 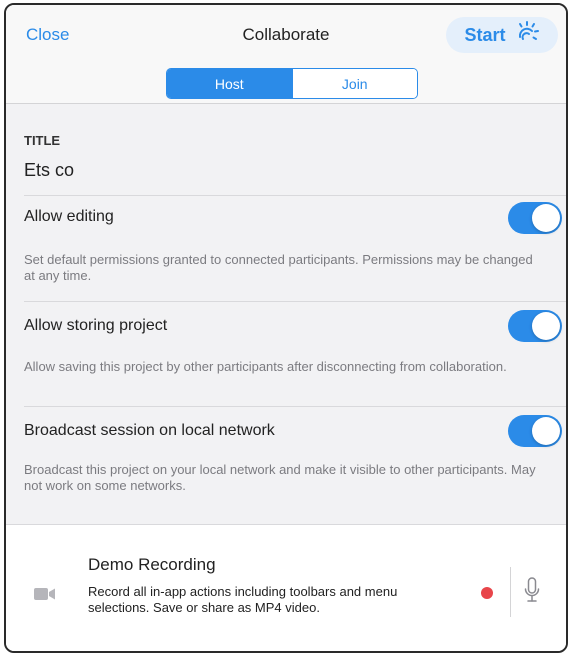 I want to click on title-field: Ets co, so click(x=49, y=170).